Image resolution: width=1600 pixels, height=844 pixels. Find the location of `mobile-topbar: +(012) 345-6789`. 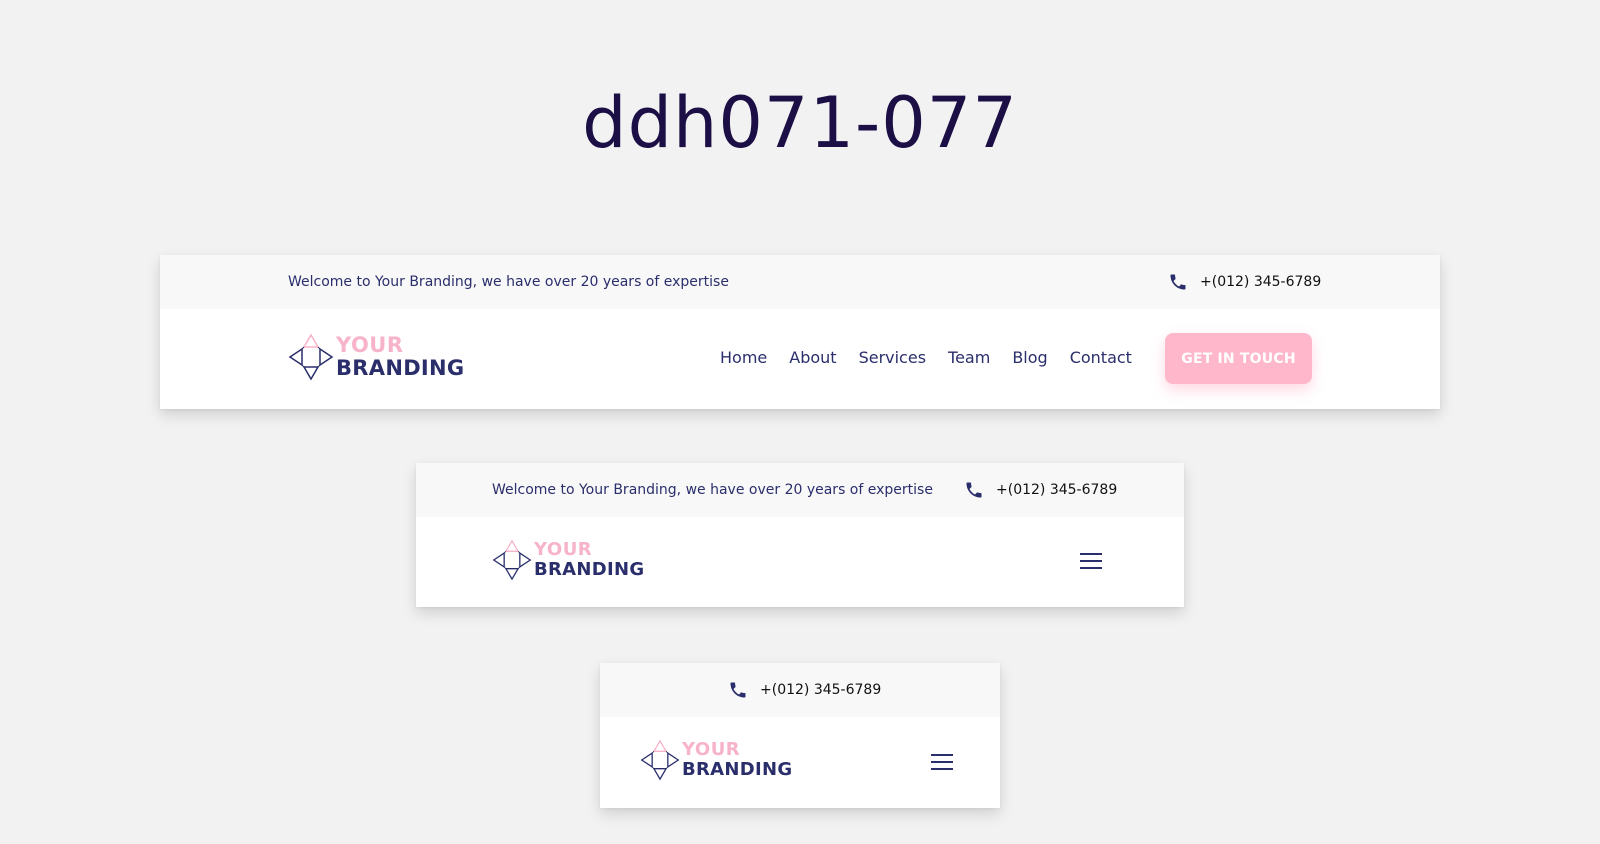

mobile-topbar: +(012) 345-6789 is located at coordinates (800, 690).